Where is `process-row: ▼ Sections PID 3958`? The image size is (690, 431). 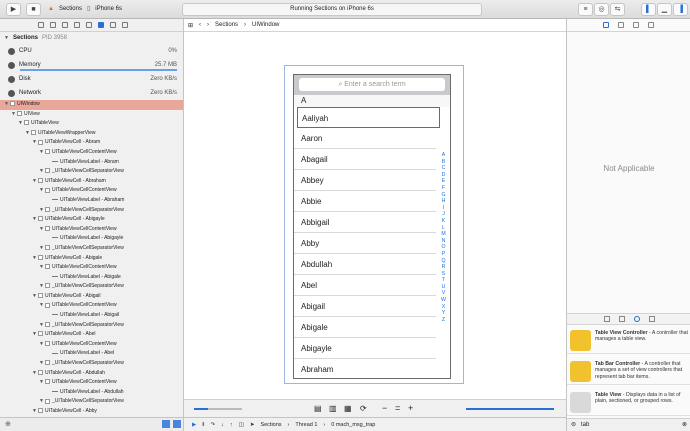
process-row: ▼ Sections PID 3958 is located at coordinates (91, 38).